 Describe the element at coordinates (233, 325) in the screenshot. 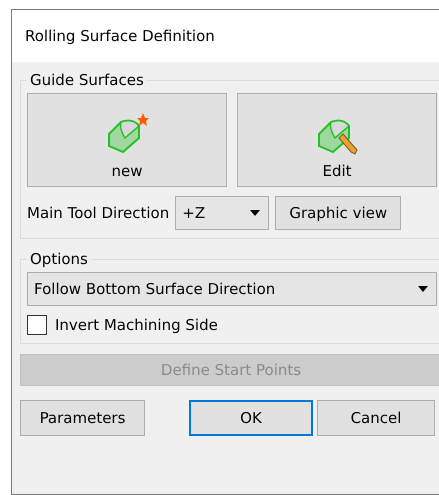

I see `invert-checkbox: Invert Machining Side` at that location.